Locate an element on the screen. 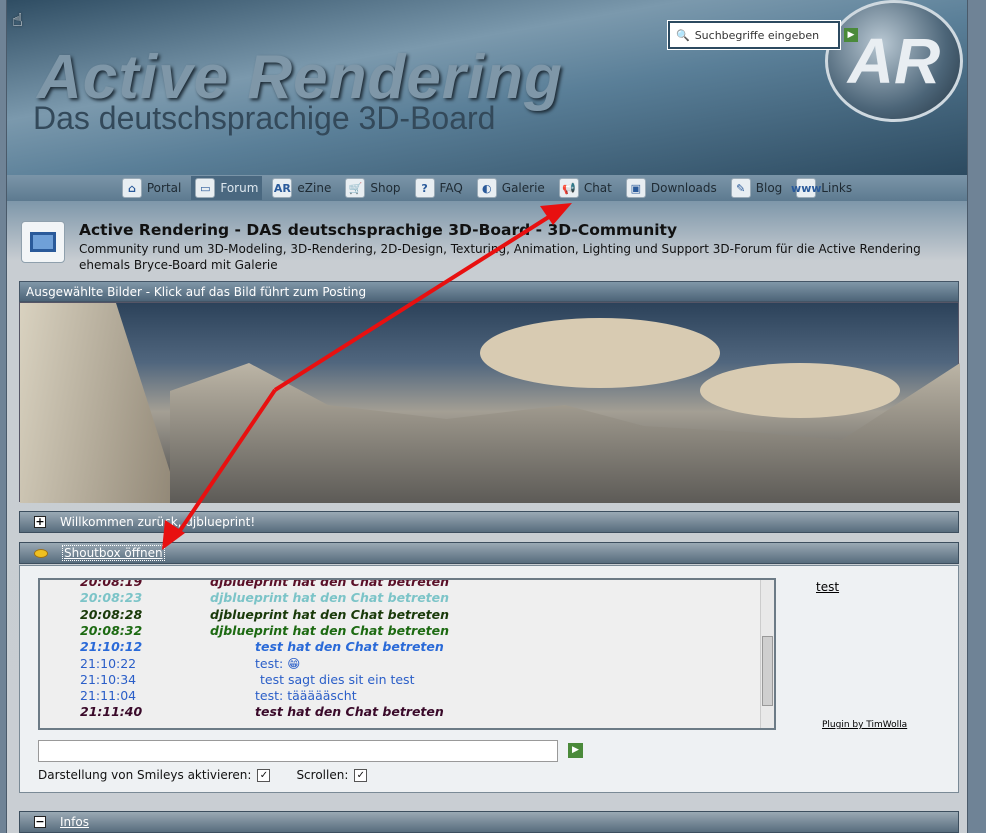  megaphone-icon: 📢 is located at coordinates (568, 188).